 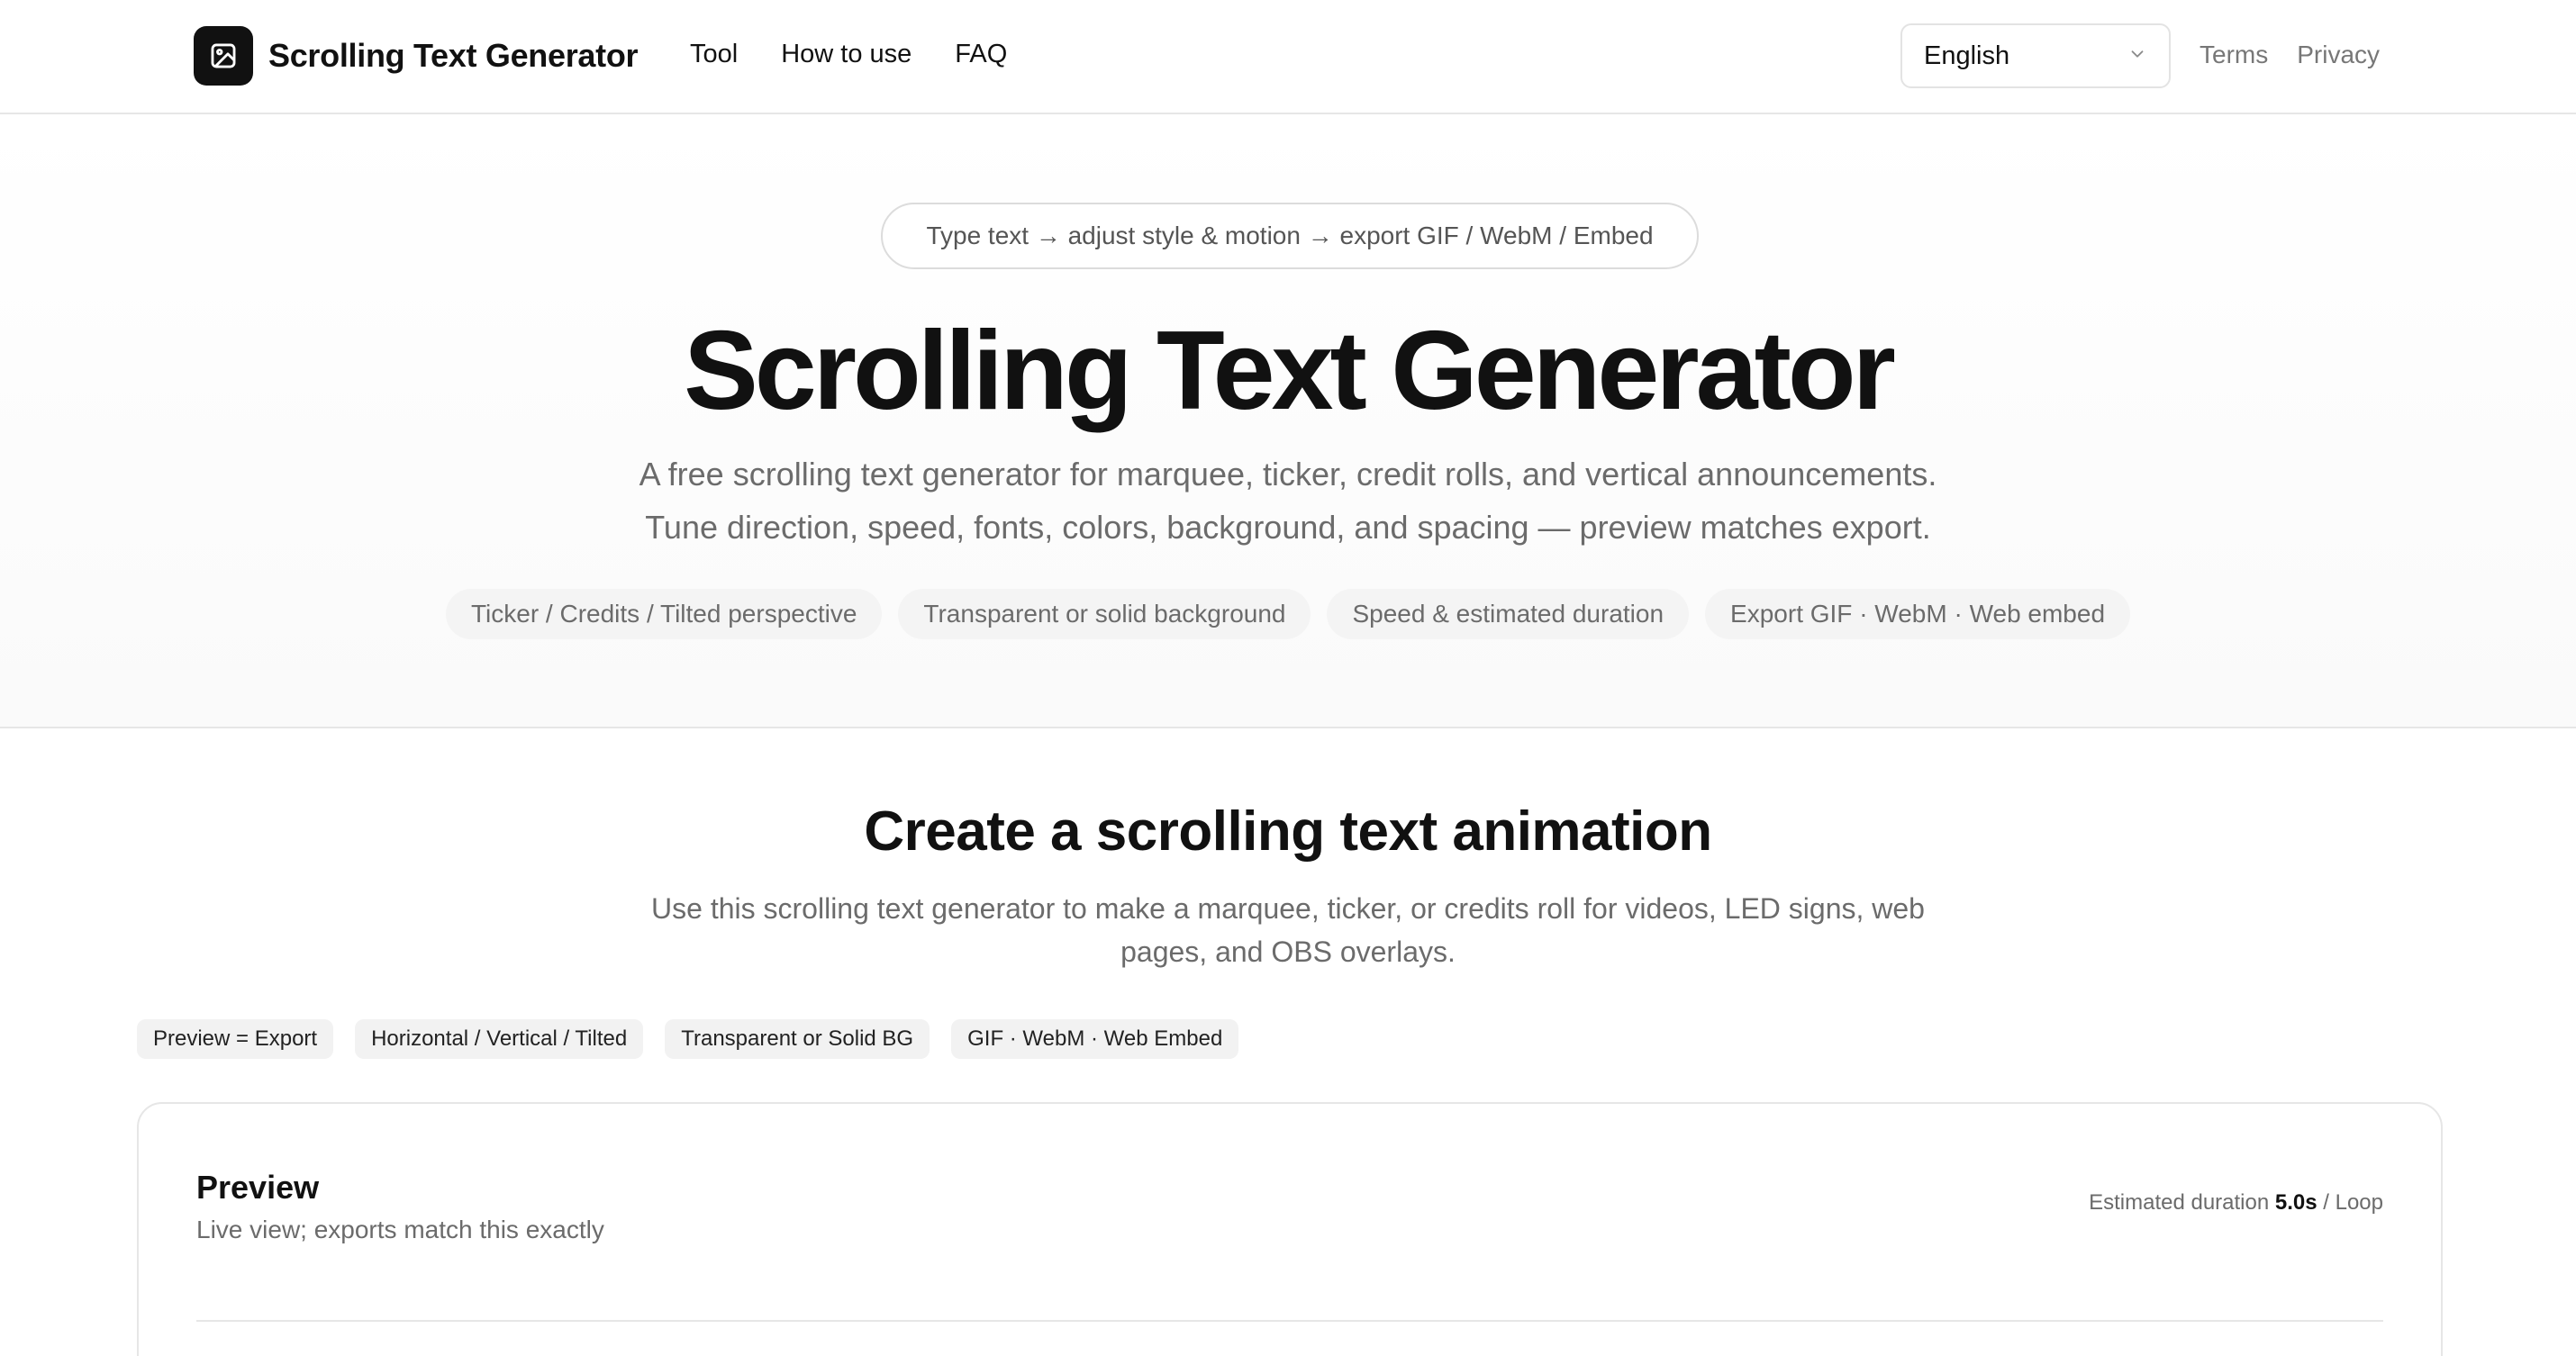 I want to click on terms-link: Terms, so click(x=2234, y=55).